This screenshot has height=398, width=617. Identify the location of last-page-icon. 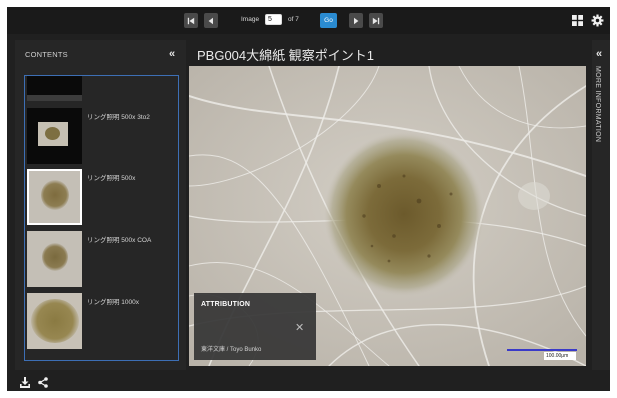
(376, 20).